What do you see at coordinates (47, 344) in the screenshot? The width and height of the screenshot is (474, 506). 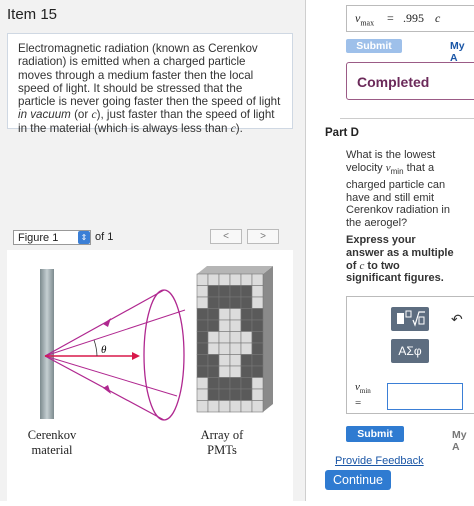 I see `cerenkov-material` at bounding box center [47, 344].